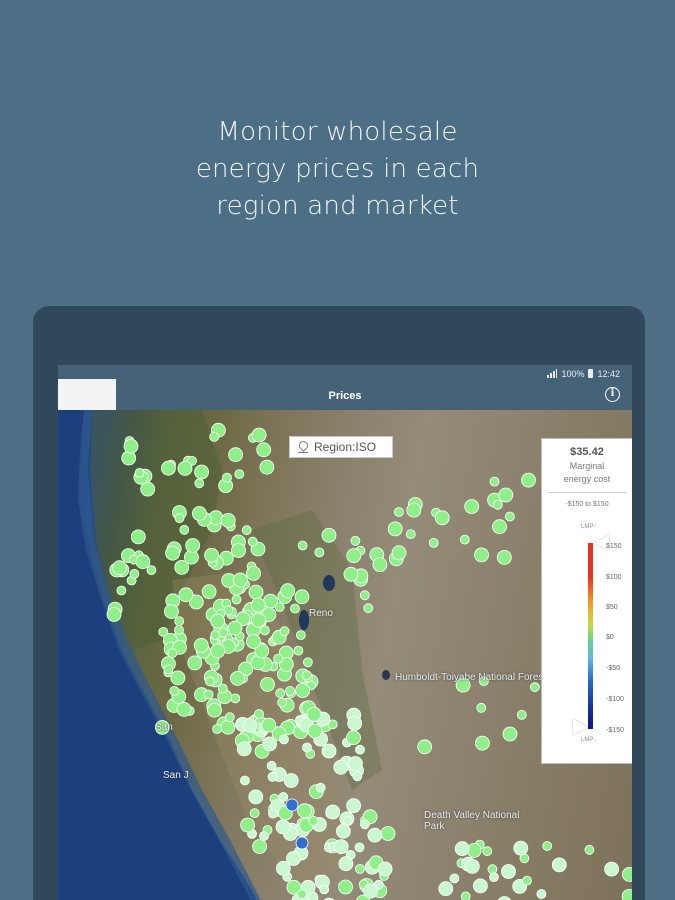 This screenshot has height=900, width=675. What do you see at coordinates (87, 395) in the screenshot?
I see `drawer-tab` at bounding box center [87, 395].